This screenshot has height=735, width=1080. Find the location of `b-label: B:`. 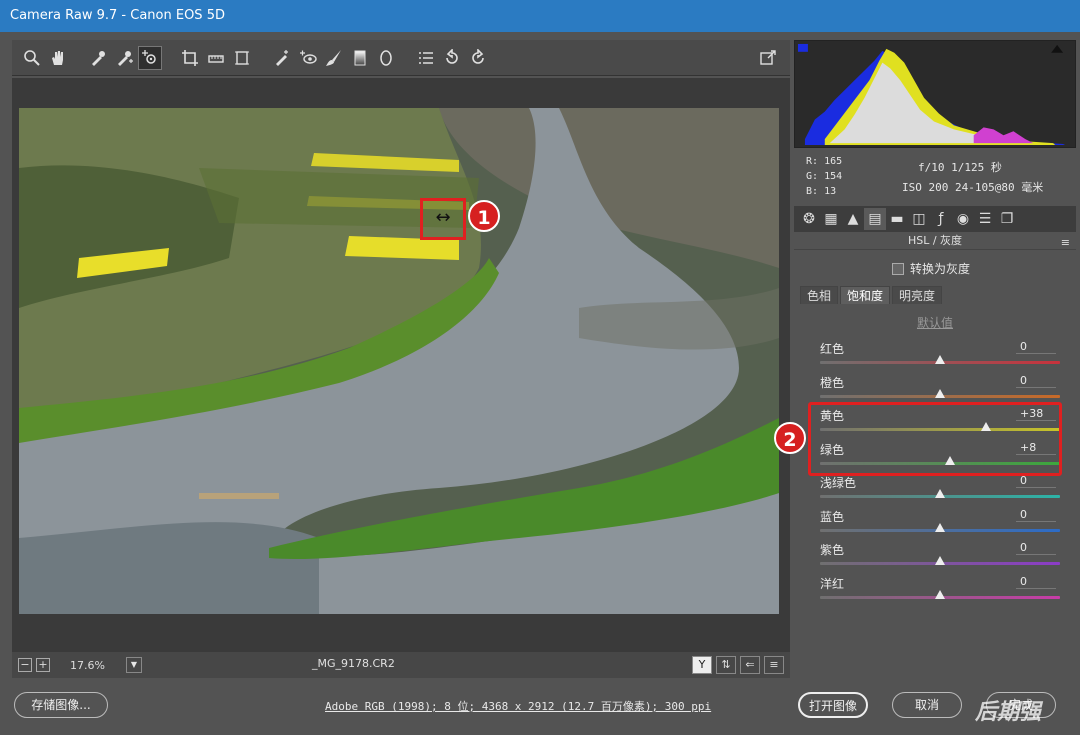

b-label: B: is located at coordinates (812, 191).